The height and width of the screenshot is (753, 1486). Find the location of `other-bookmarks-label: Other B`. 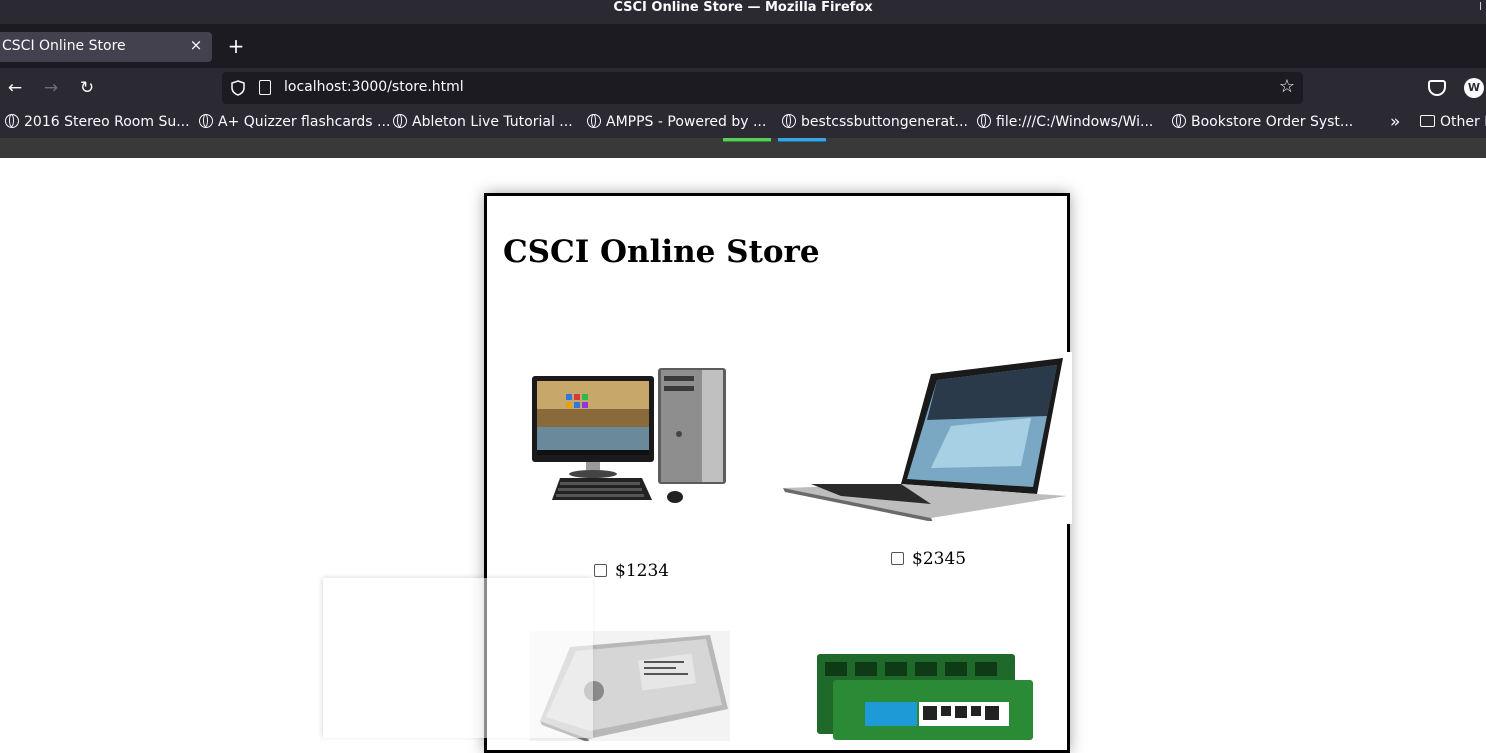

other-bookmarks-label: Other B is located at coordinates (1463, 122).